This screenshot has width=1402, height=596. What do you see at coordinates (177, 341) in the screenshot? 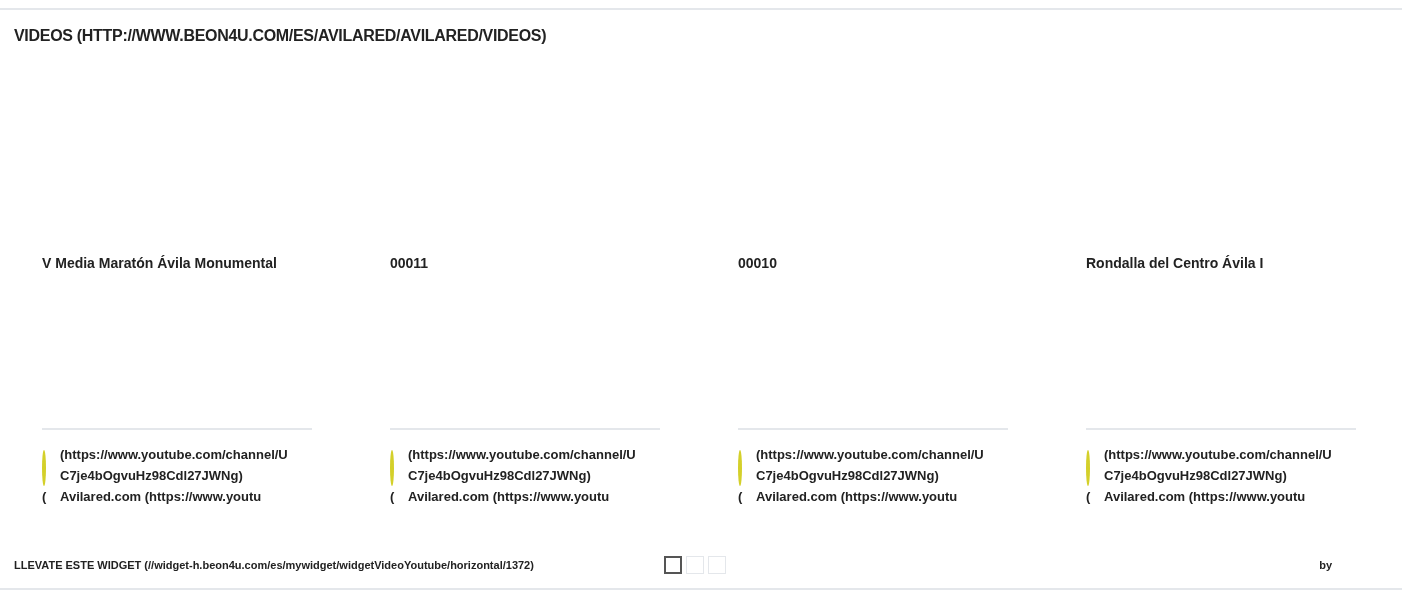
I see `video-title: V Media Maratón Ávila Monumental` at bounding box center [177, 341].